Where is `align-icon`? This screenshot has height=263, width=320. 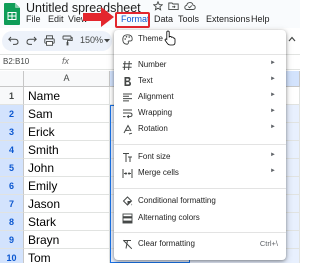 align-icon is located at coordinates (127, 97).